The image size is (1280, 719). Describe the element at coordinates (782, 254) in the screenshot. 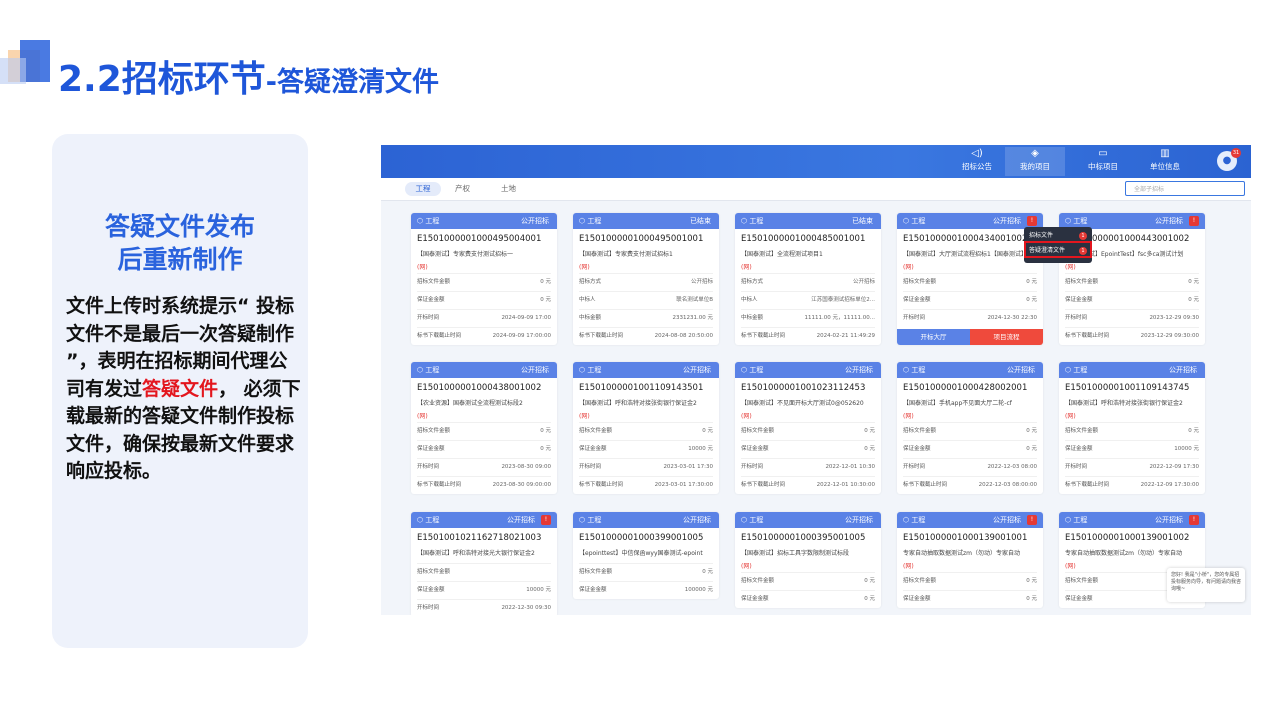

I see `card-project-name: 【国泰测试】全流程测试项目1` at that location.